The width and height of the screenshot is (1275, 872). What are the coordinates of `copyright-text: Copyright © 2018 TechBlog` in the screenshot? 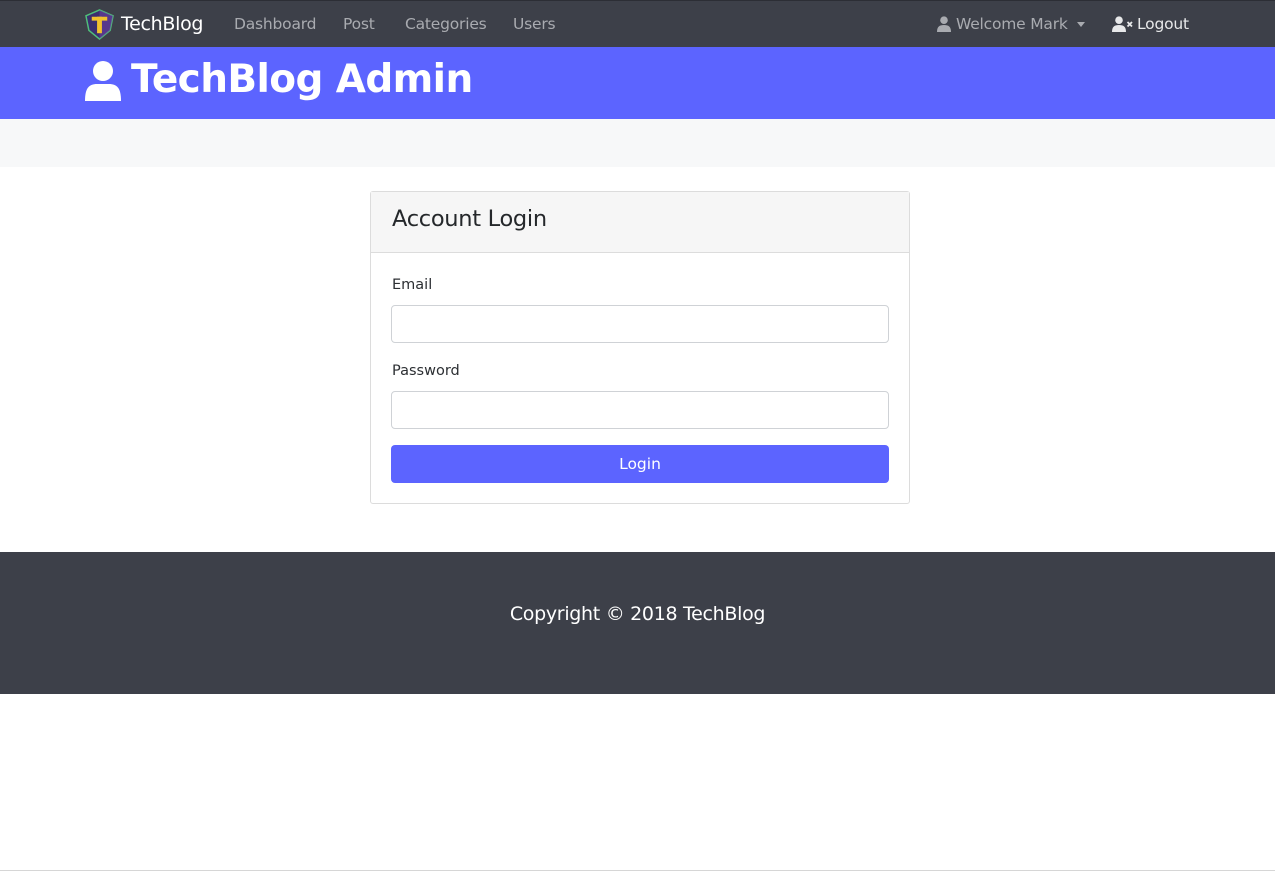 It's located at (637, 614).